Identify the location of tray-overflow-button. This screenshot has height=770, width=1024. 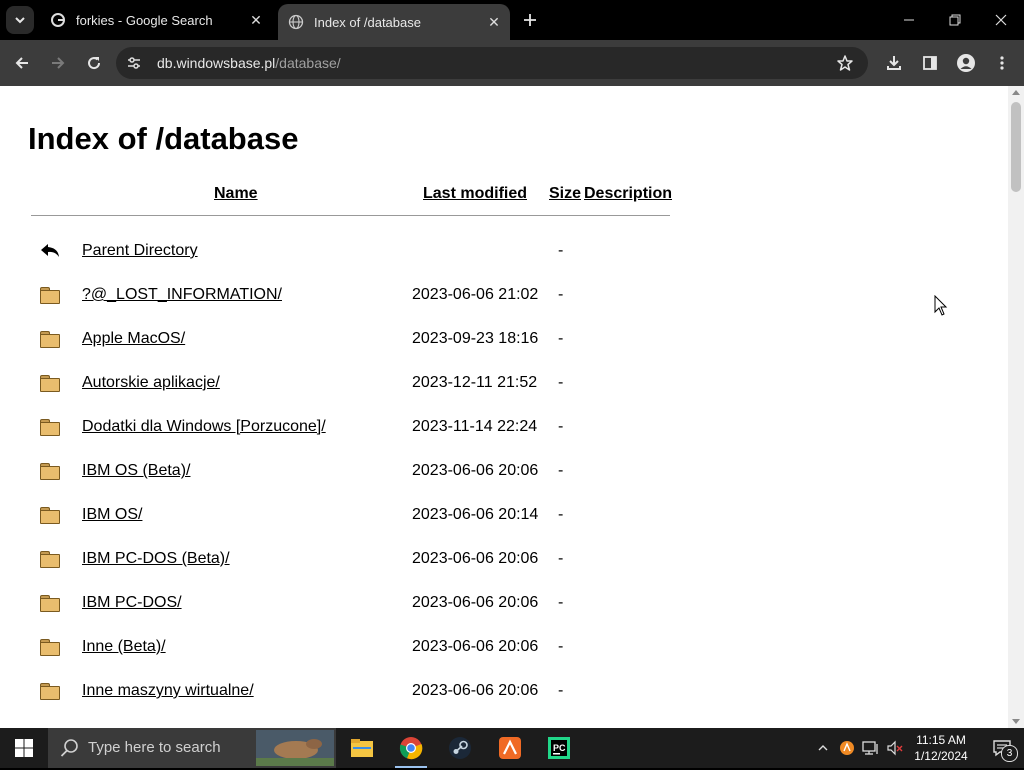
(823, 748).